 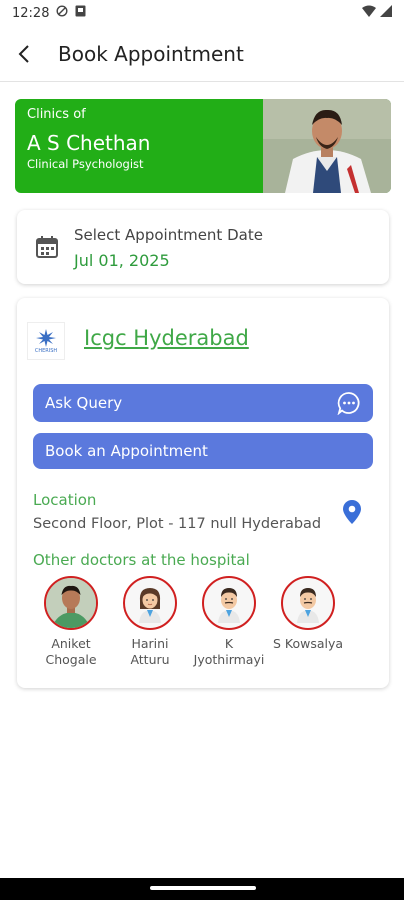 What do you see at coordinates (168, 235) in the screenshot?
I see `date-label: Select Appointment Date` at bounding box center [168, 235].